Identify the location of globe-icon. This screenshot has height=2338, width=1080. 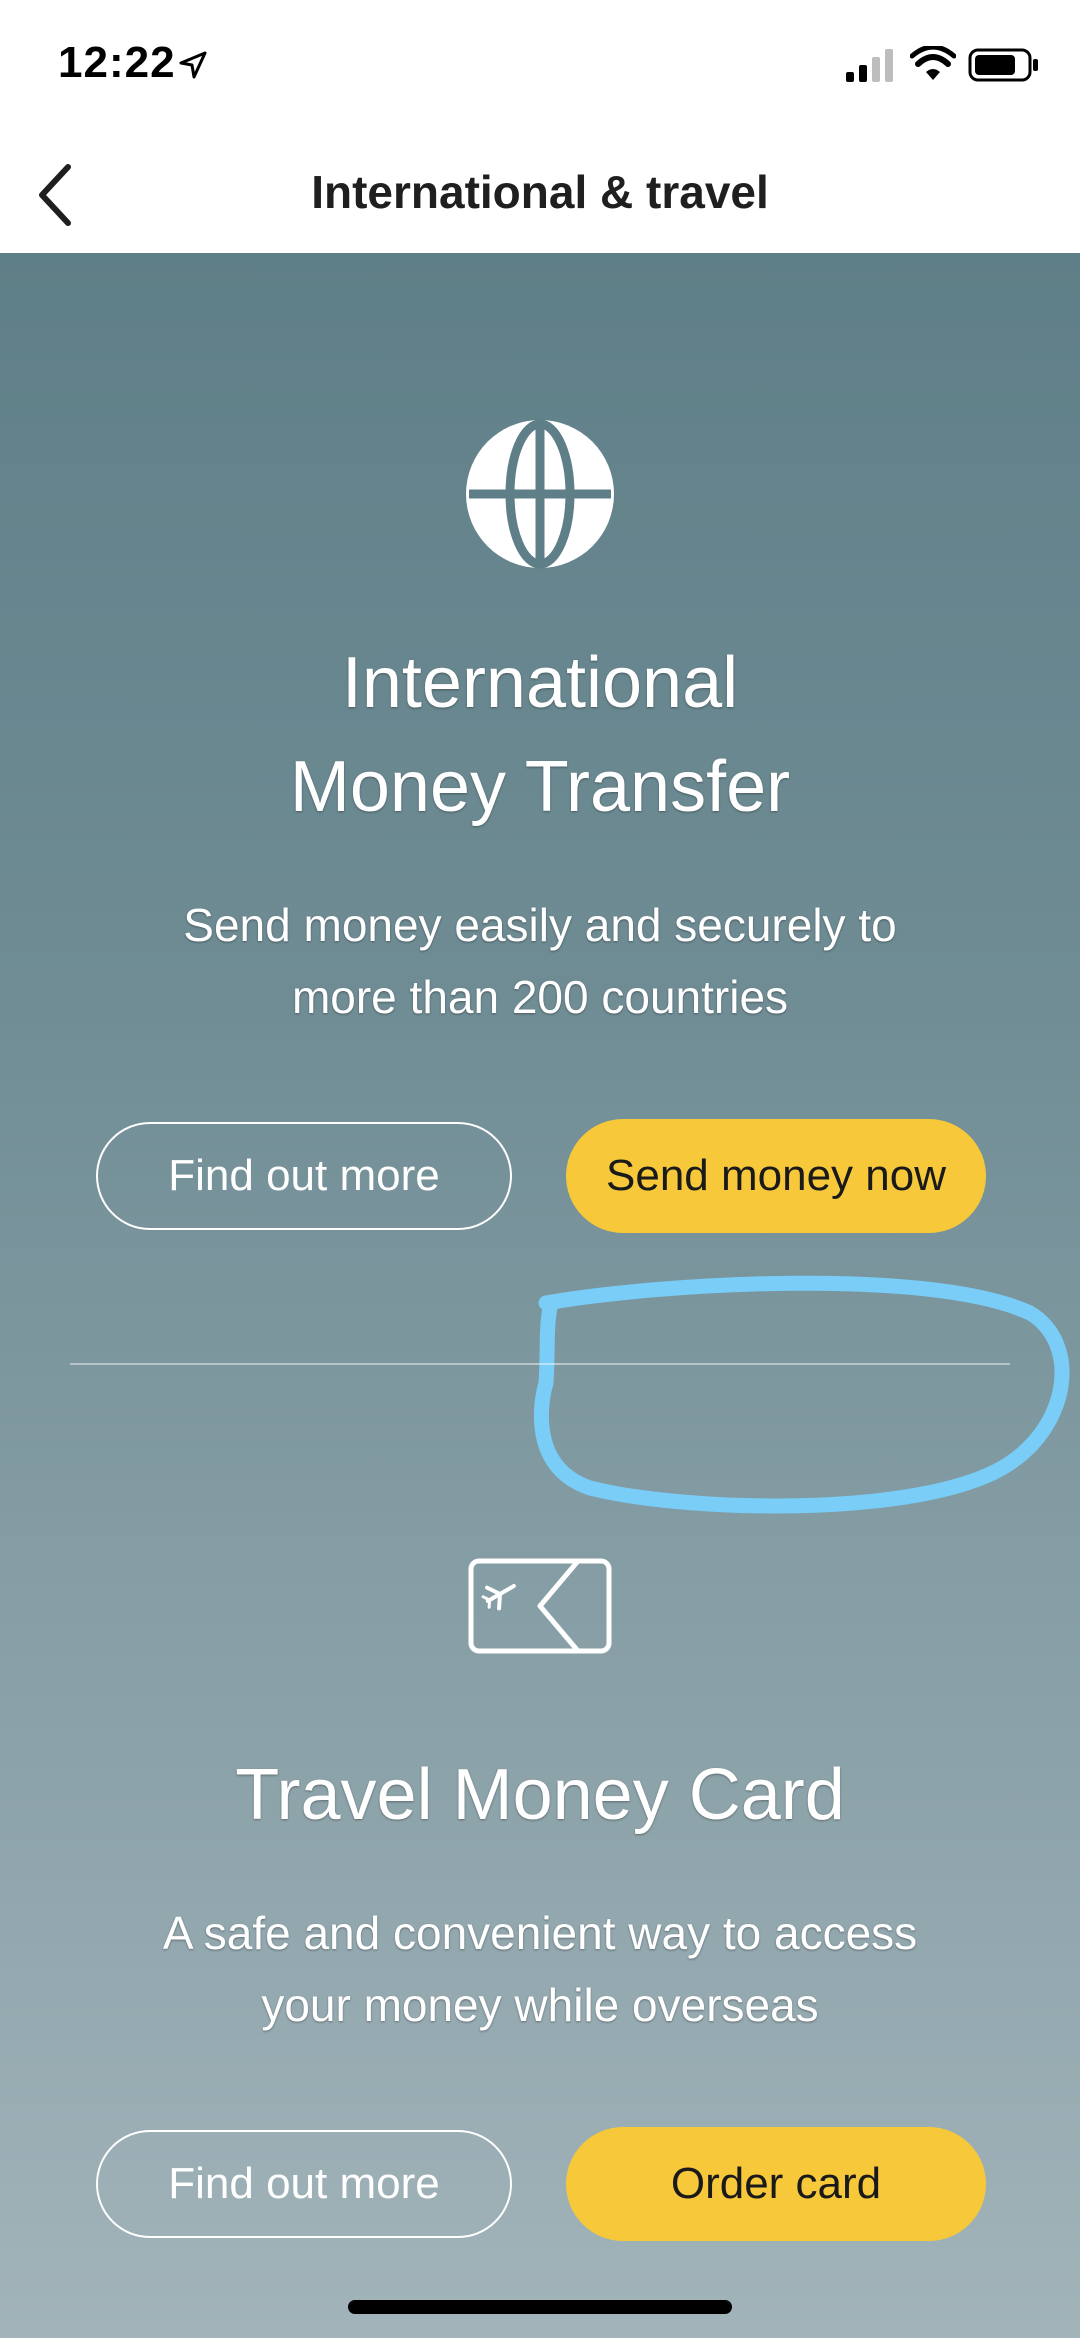
(540, 494).